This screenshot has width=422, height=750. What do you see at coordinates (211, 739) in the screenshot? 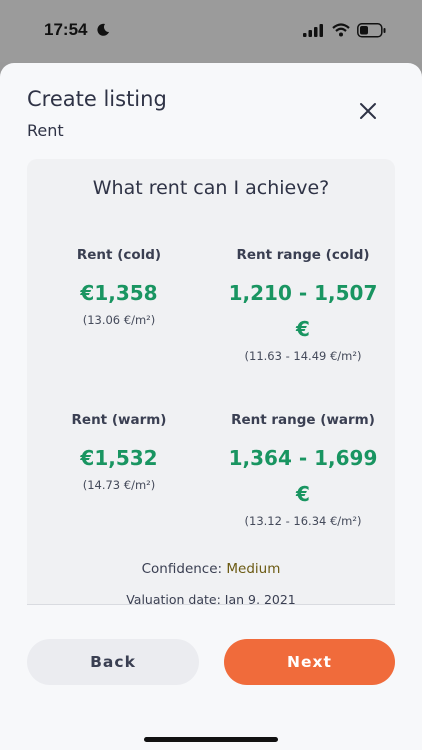
I see `home-indicator` at bounding box center [211, 739].